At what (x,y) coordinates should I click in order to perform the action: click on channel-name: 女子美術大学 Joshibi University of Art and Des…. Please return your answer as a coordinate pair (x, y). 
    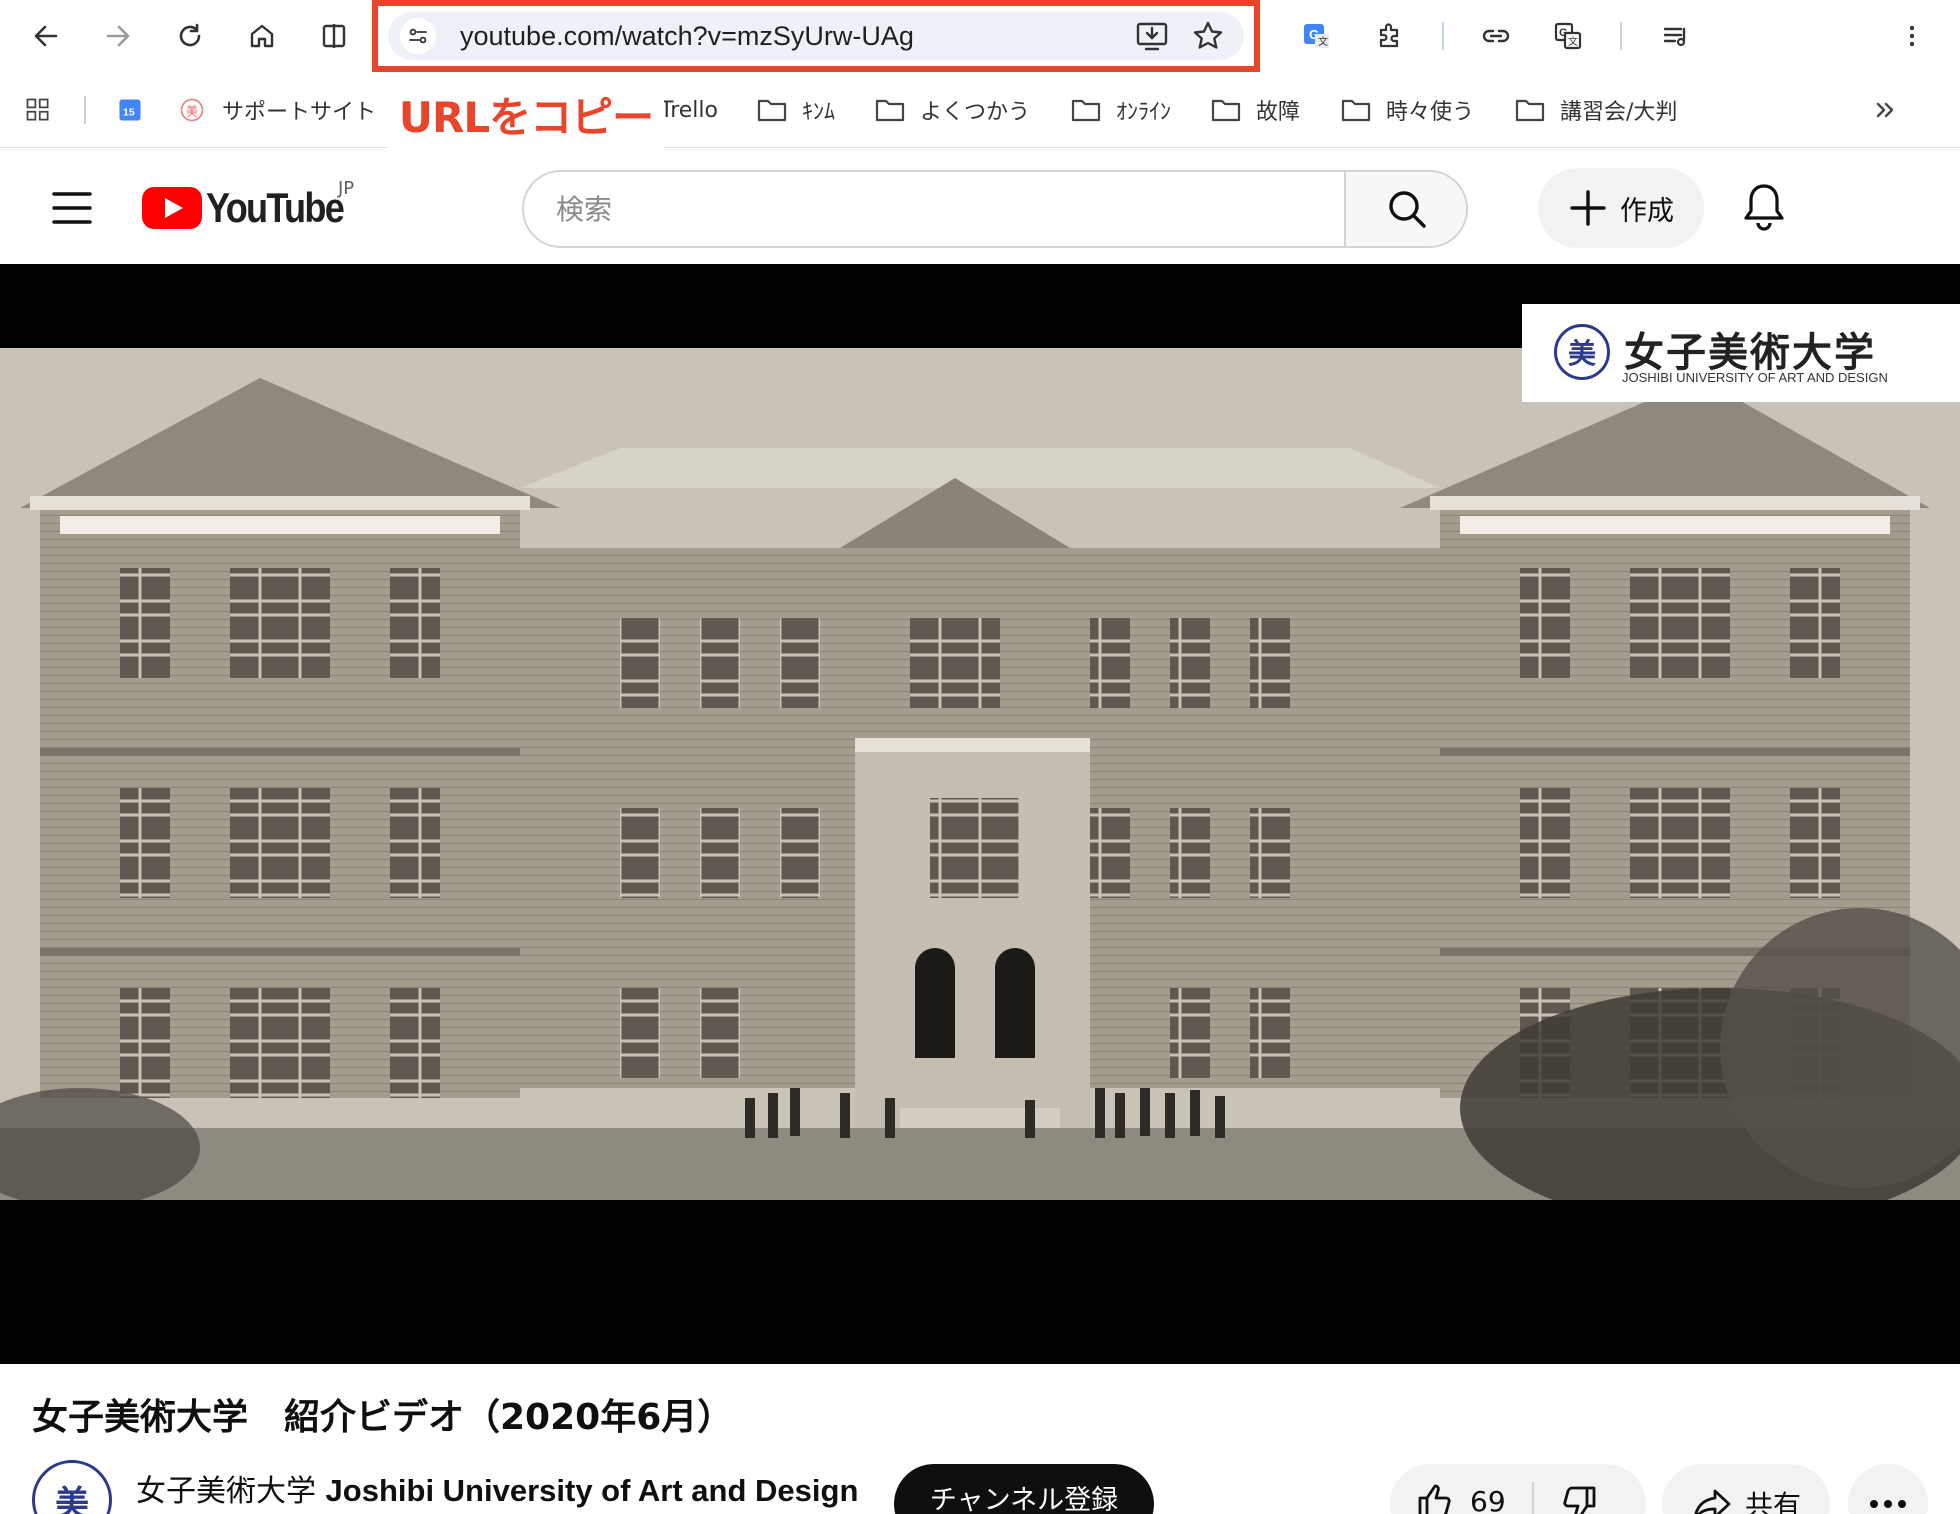
    Looking at the image, I should click on (497, 1488).